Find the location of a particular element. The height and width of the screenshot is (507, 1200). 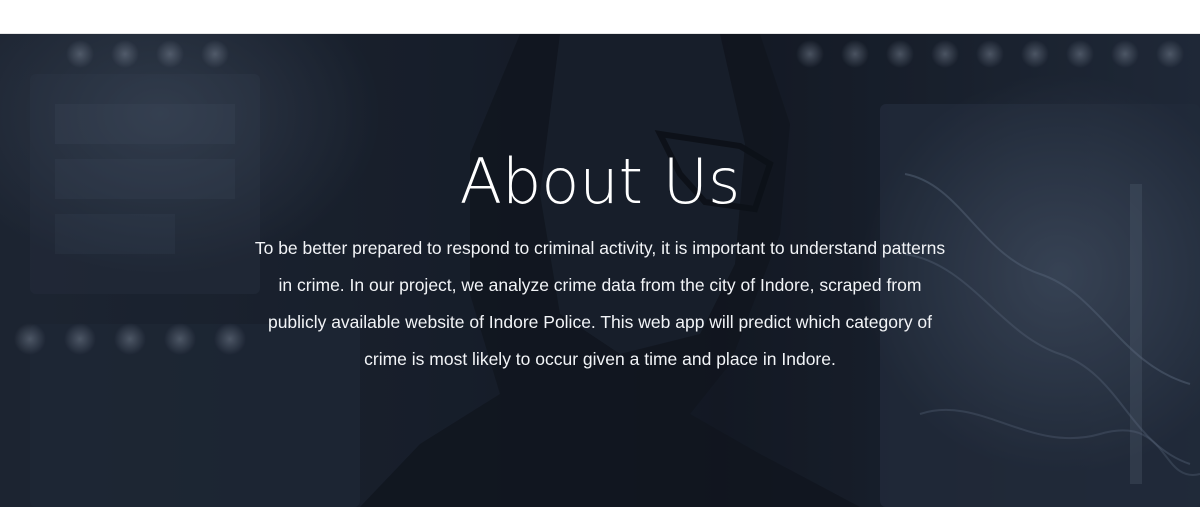

top-navigation-bar is located at coordinates (600, 17).